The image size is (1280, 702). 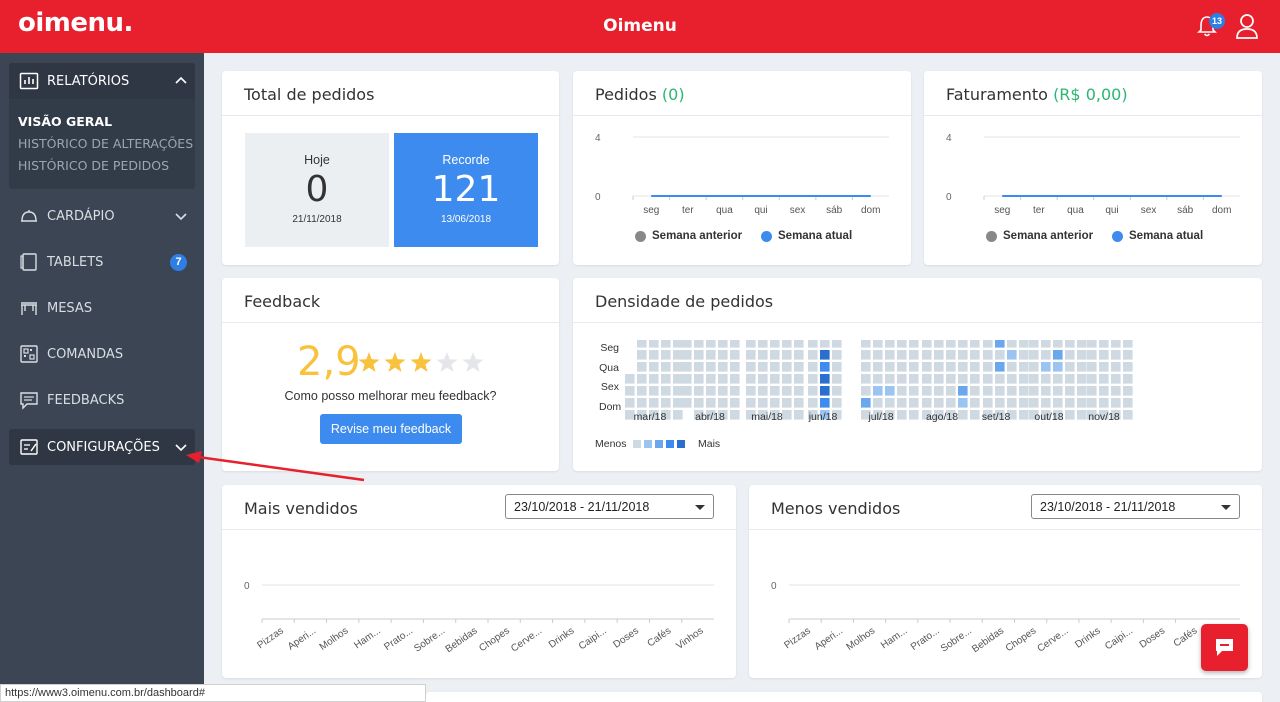 What do you see at coordinates (28, 262) in the screenshot?
I see `tablet-icon` at bounding box center [28, 262].